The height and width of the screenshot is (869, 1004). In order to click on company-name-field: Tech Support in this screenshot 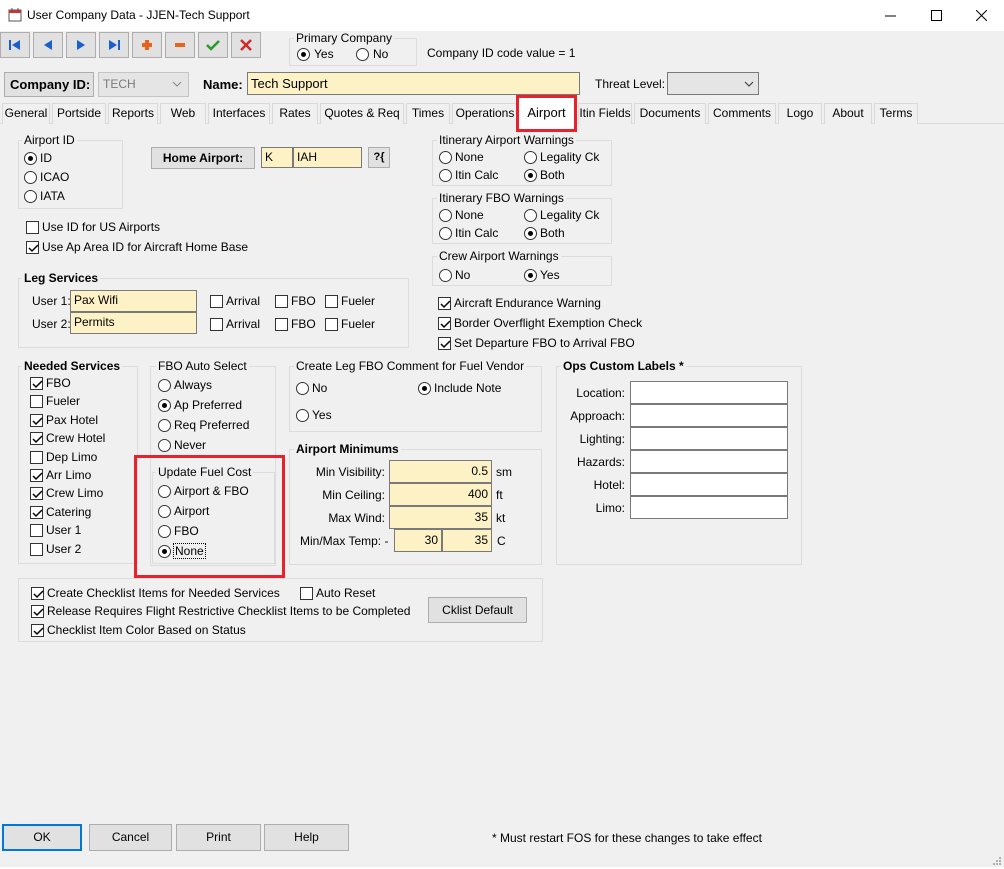, I will do `click(413, 83)`.